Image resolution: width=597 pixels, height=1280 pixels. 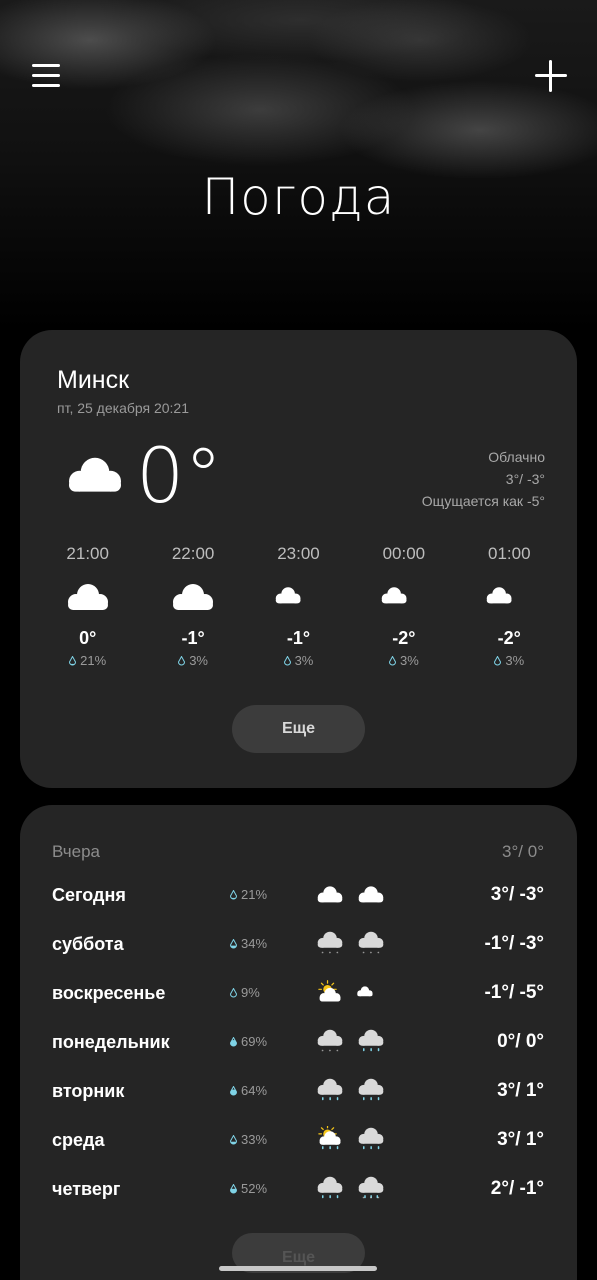 What do you see at coordinates (88, 1091) in the screenshot?
I see `day-name: вторник` at bounding box center [88, 1091].